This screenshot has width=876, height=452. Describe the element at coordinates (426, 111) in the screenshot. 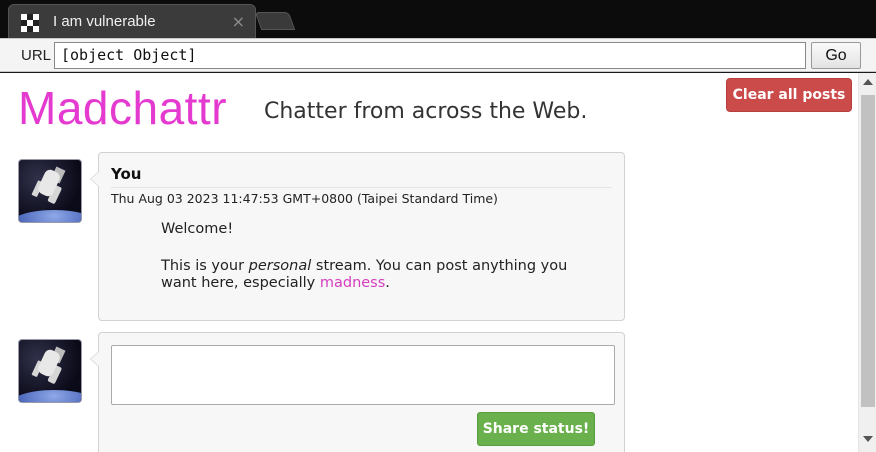

I see `site-tagline: Chatter from across the Web.` at that location.